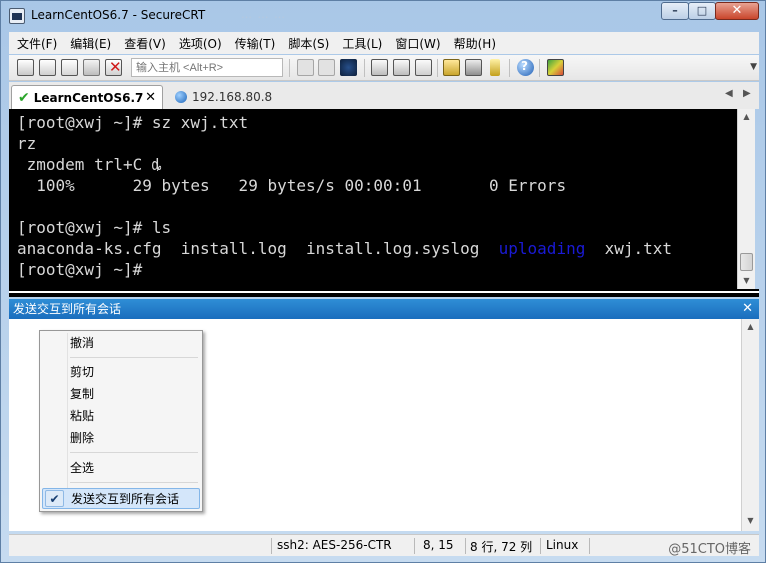 The image size is (766, 563). What do you see at coordinates (401, 67) in the screenshot?
I see `print-selection-icon` at bounding box center [401, 67].